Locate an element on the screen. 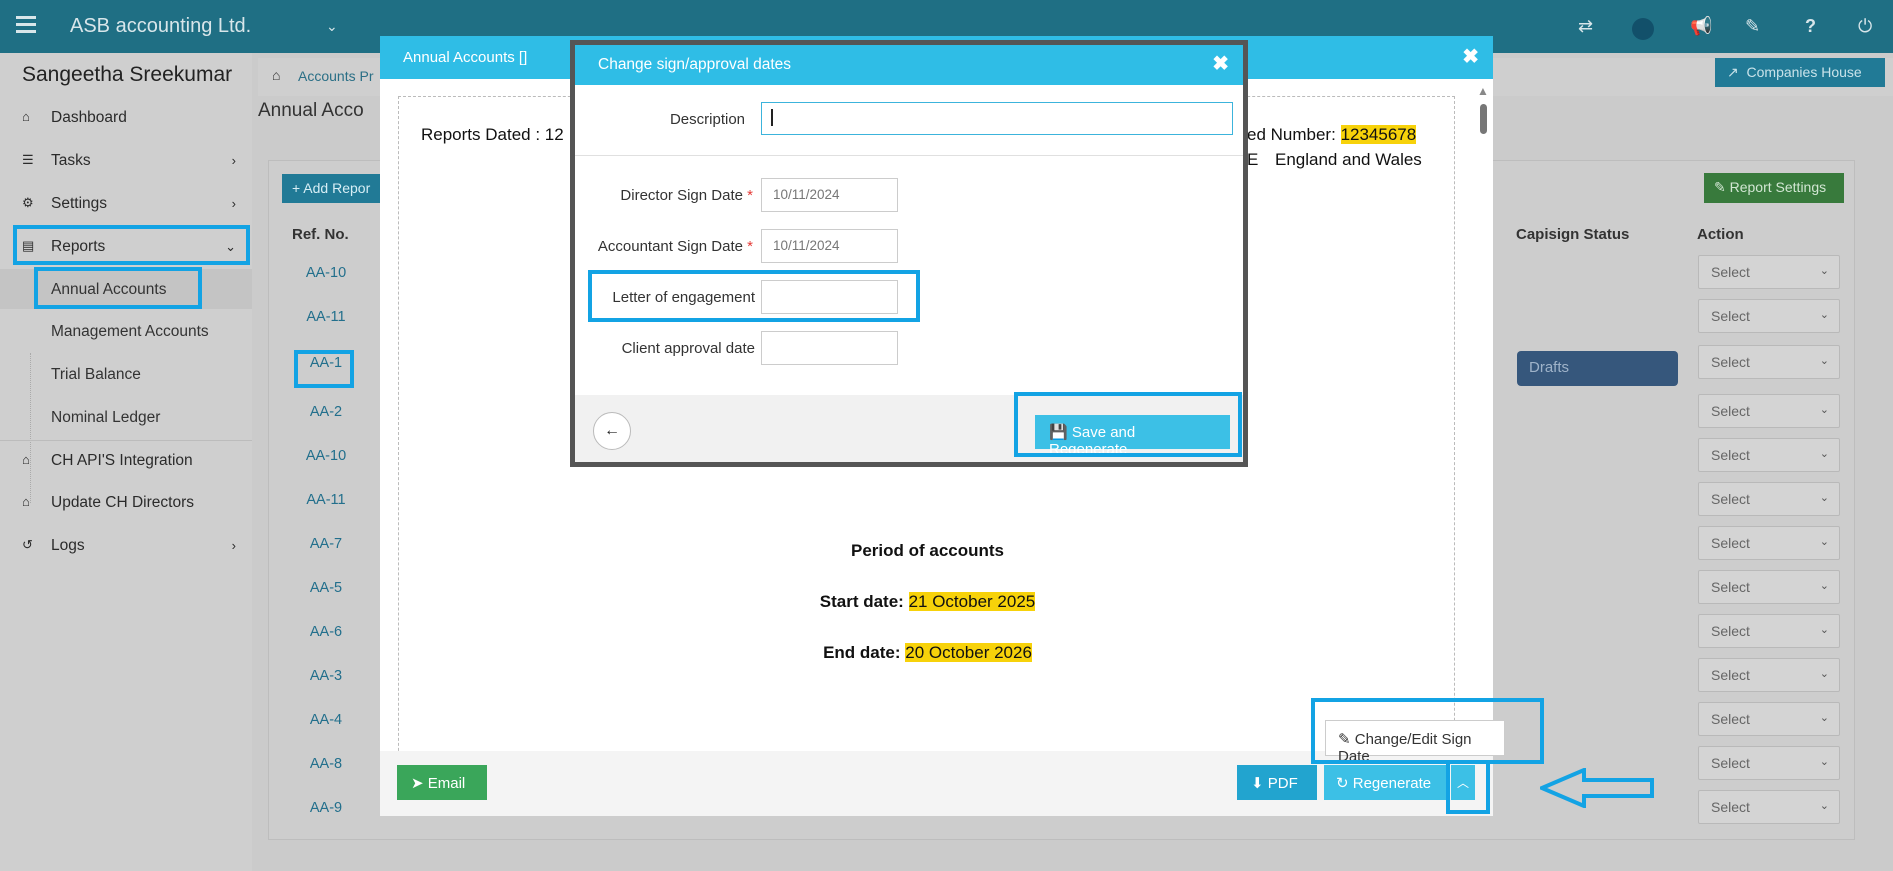  button-label: Add Repor is located at coordinates (337, 188).